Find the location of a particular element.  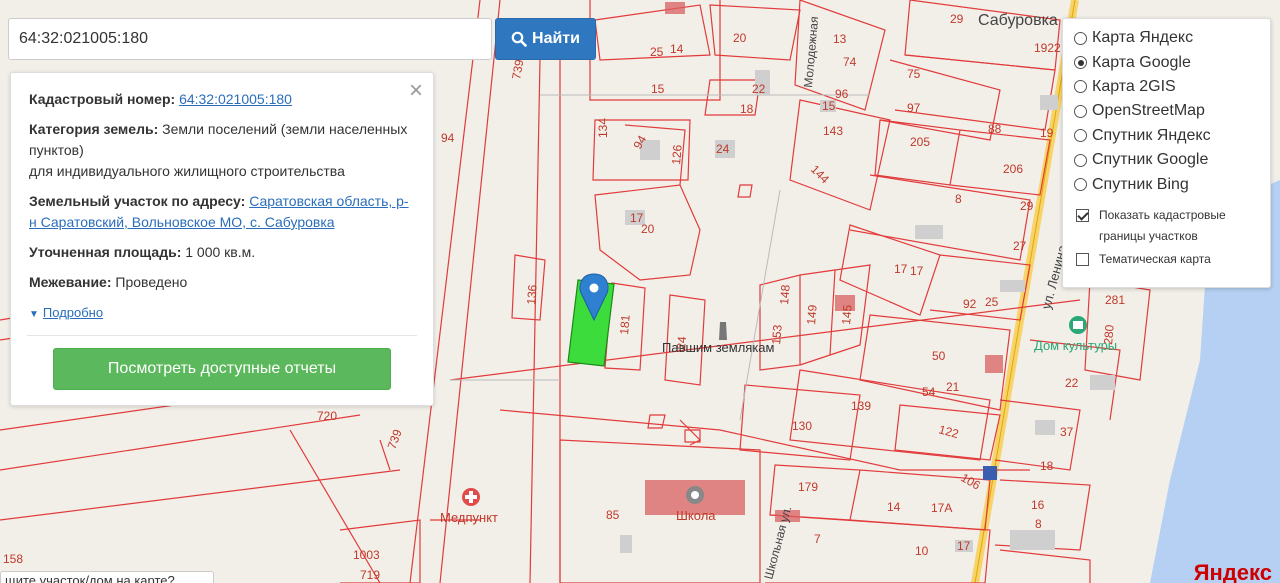

parcel-label: 16 is located at coordinates (1038, 505).